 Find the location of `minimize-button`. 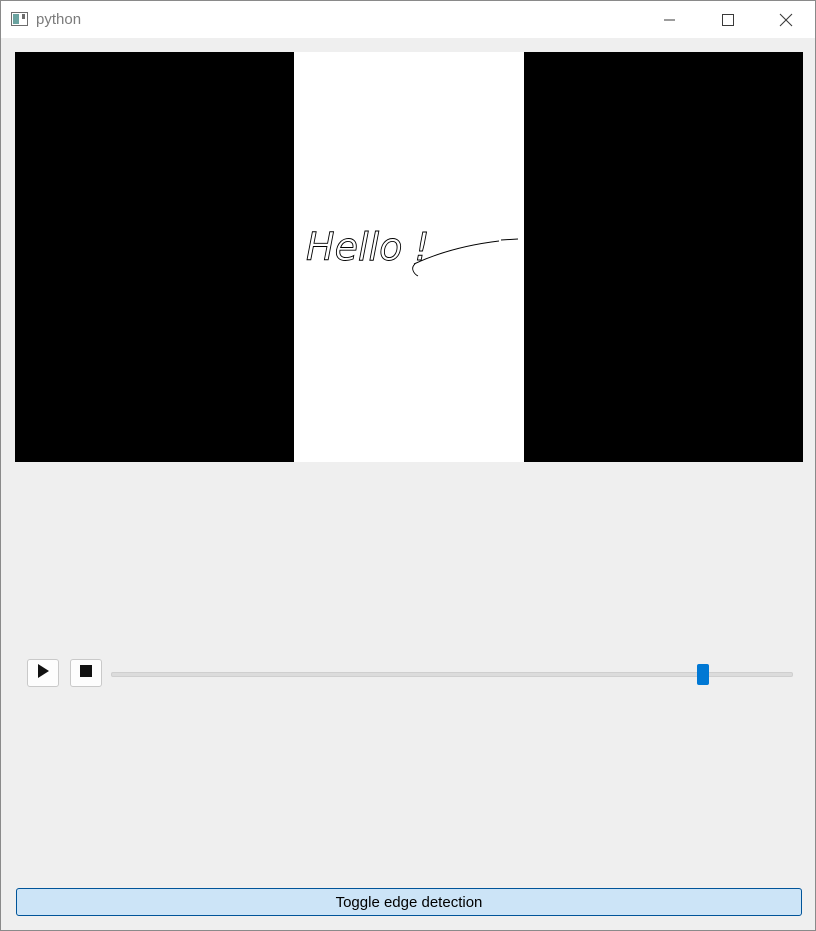

minimize-button is located at coordinates (670, 19).